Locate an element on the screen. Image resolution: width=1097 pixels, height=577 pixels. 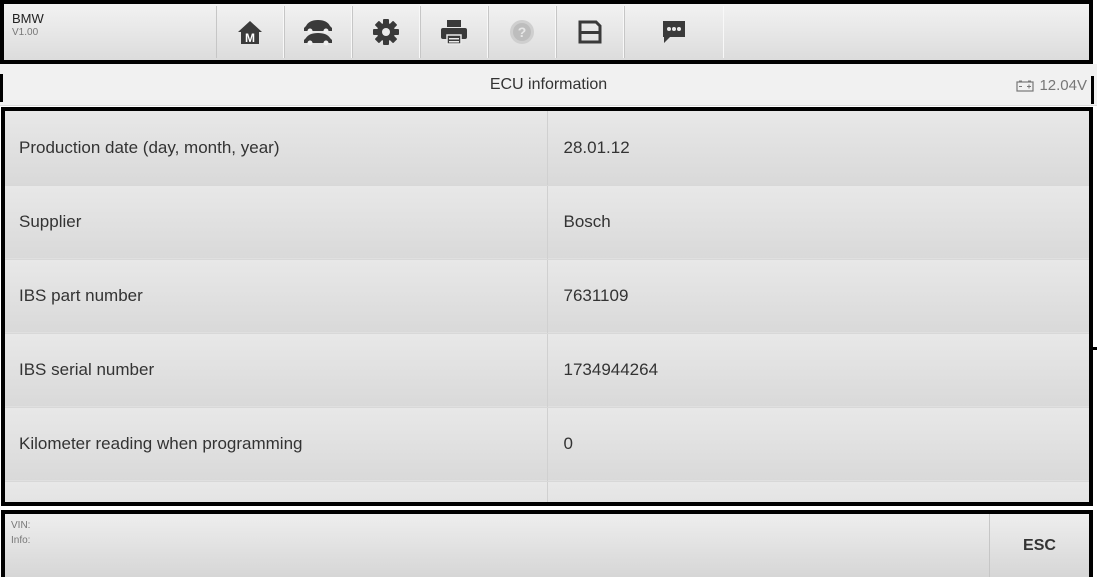
top-toolbar: BMW V1.00 M ? is located at coordinates (546, 32).